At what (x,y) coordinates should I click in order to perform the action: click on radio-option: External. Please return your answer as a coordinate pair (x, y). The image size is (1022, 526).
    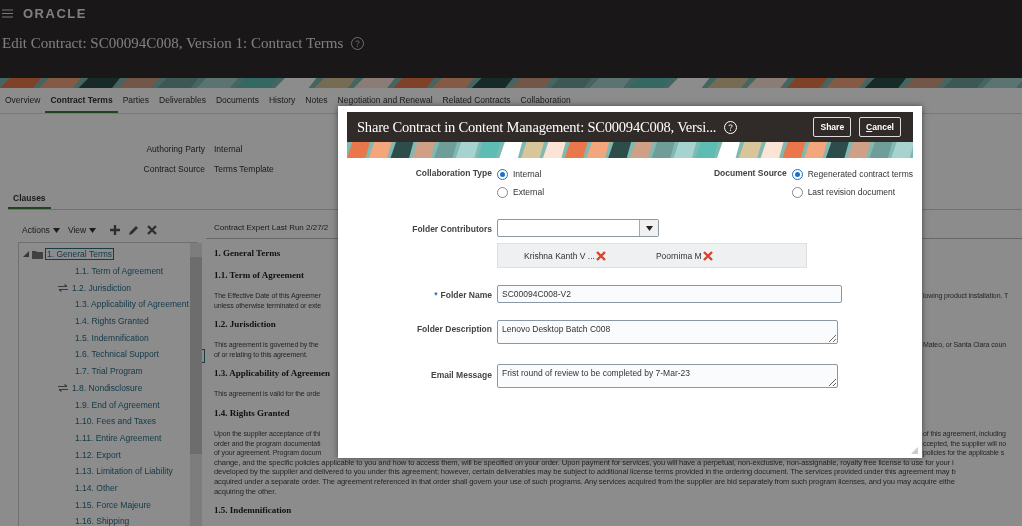
    Looking at the image, I should click on (584, 192).